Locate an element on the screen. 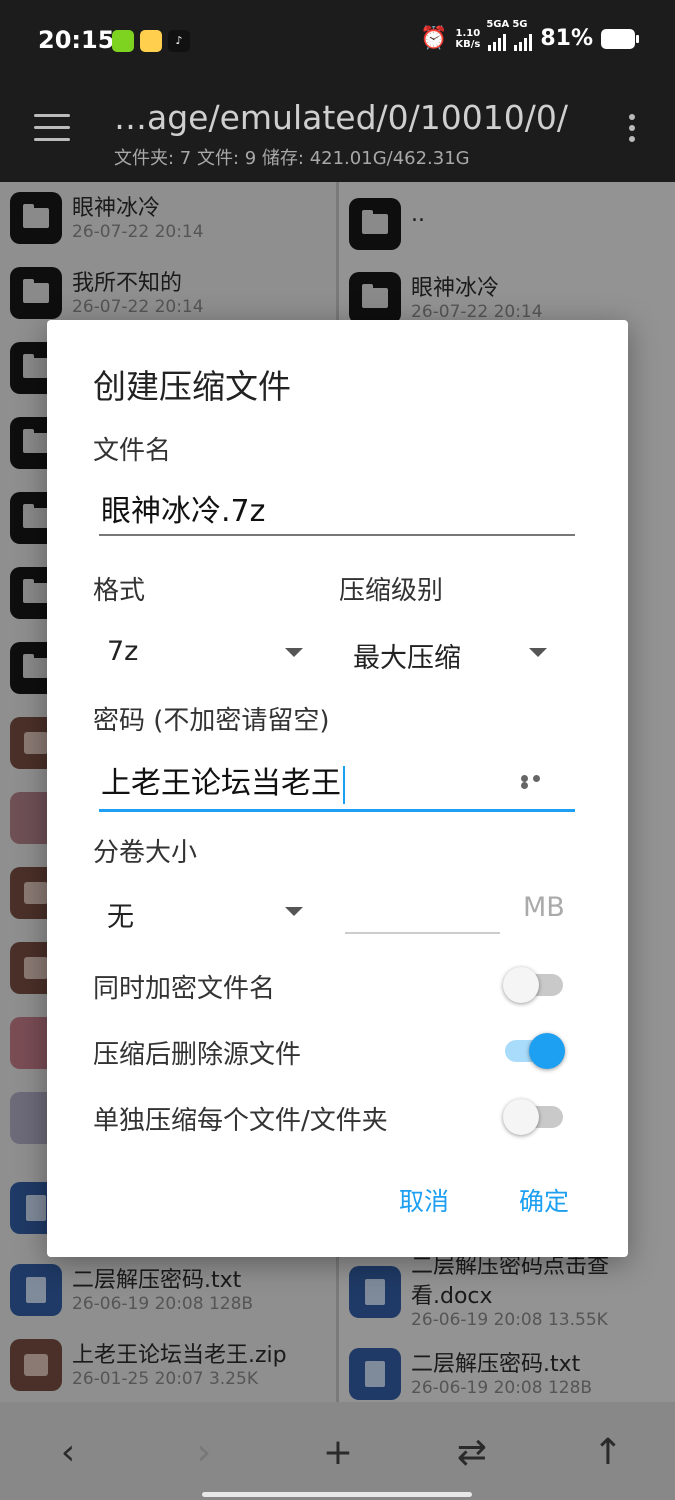 The height and width of the screenshot is (1500, 675). file-row: 眼神冰冷 26-07-22 20:14 is located at coordinates (168, 219).